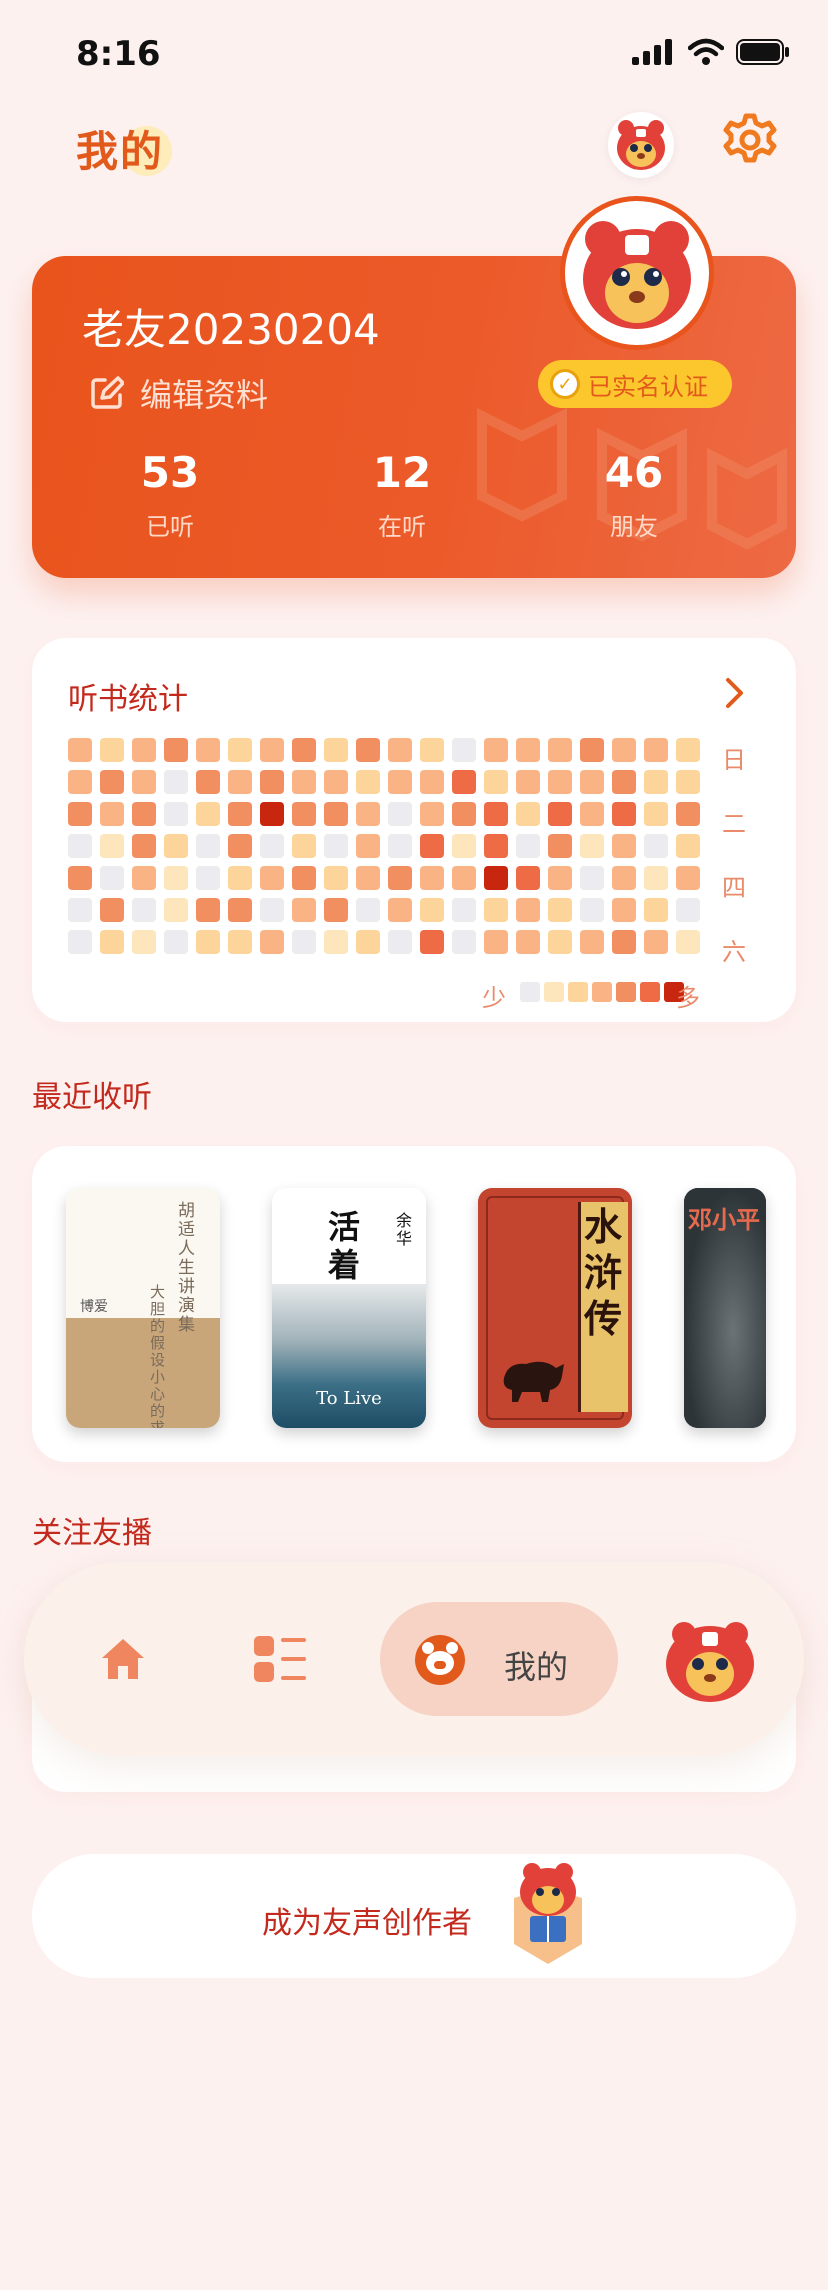 This screenshot has width=828, height=2290. What do you see at coordinates (637, 273) in the screenshot?
I see `avatar` at bounding box center [637, 273].